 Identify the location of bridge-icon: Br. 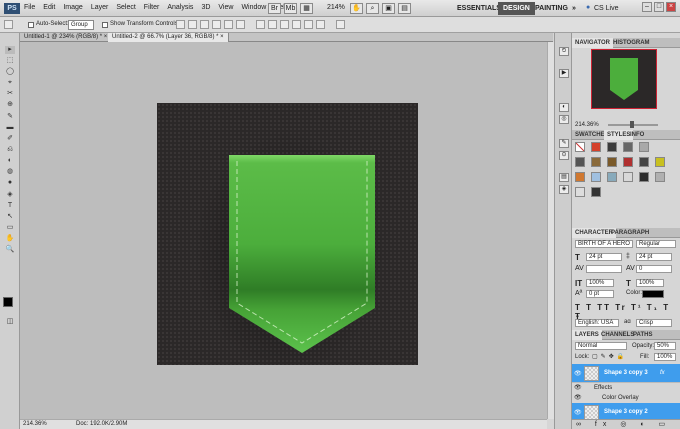
(274, 8).